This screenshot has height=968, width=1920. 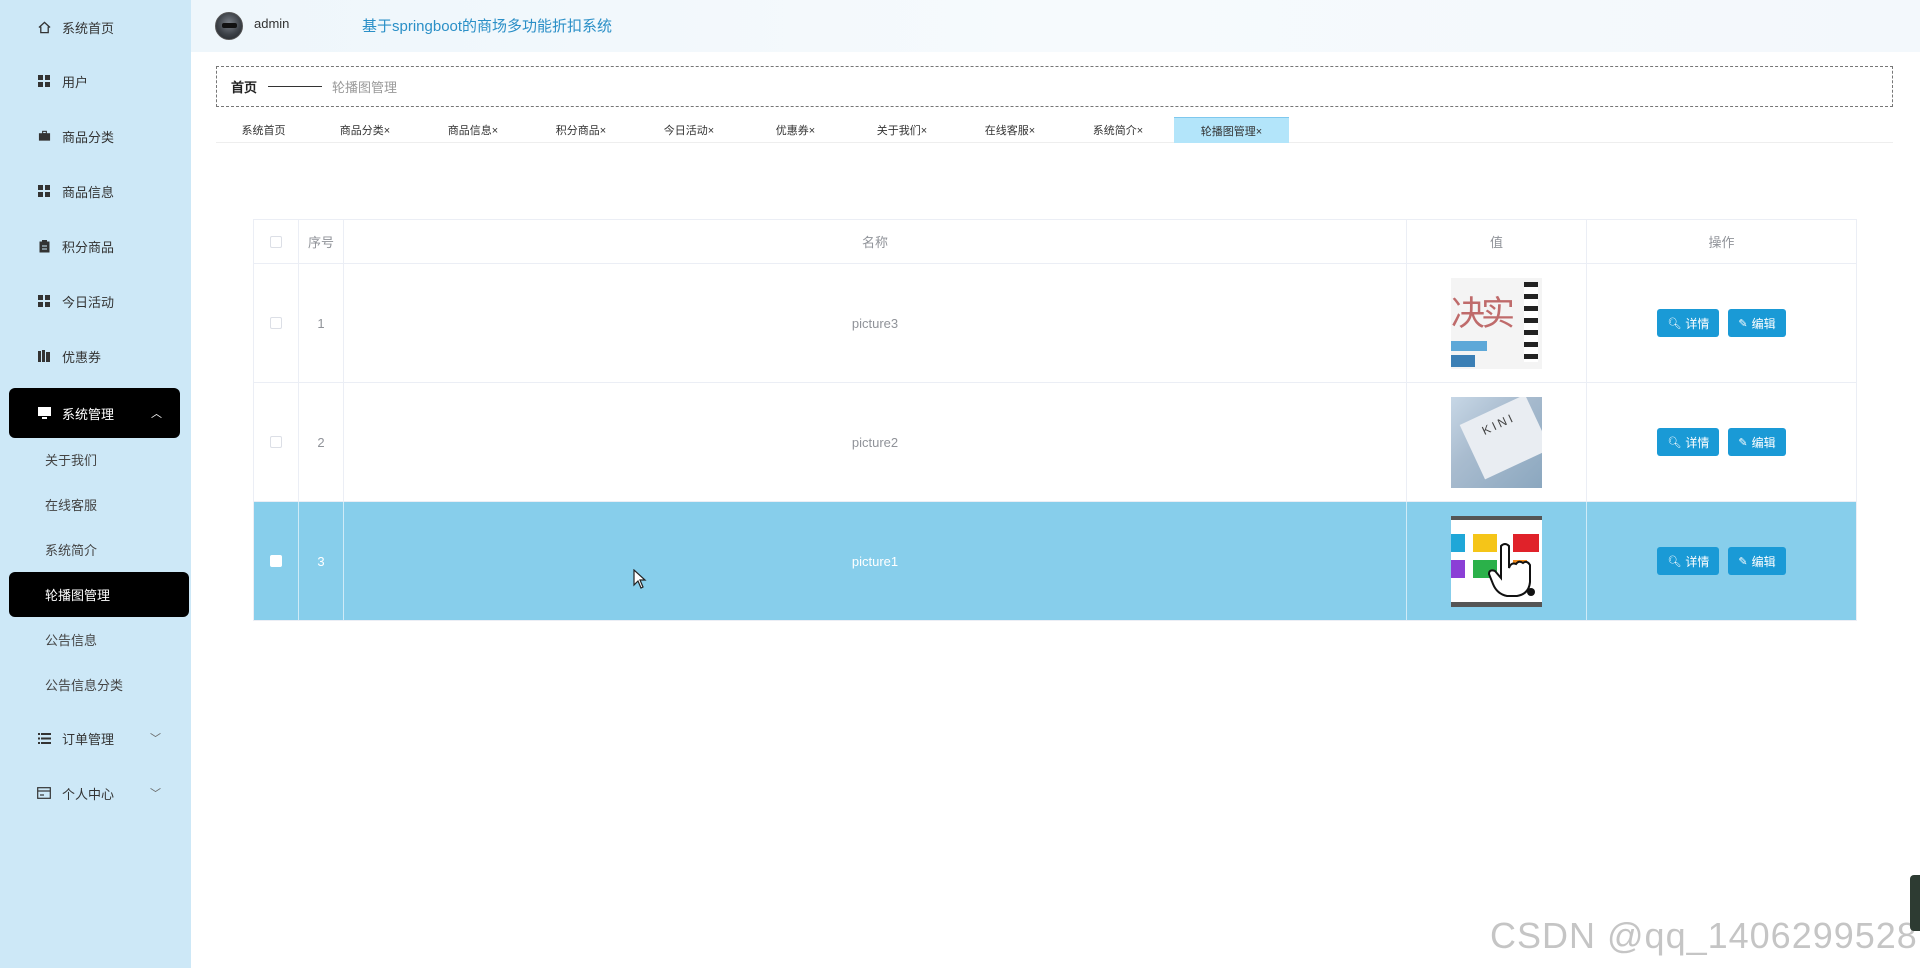 What do you see at coordinates (365, 87) in the screenshot?
I see `breadcrumb-current: 轮播图管理` at bounding box center [365, 87].